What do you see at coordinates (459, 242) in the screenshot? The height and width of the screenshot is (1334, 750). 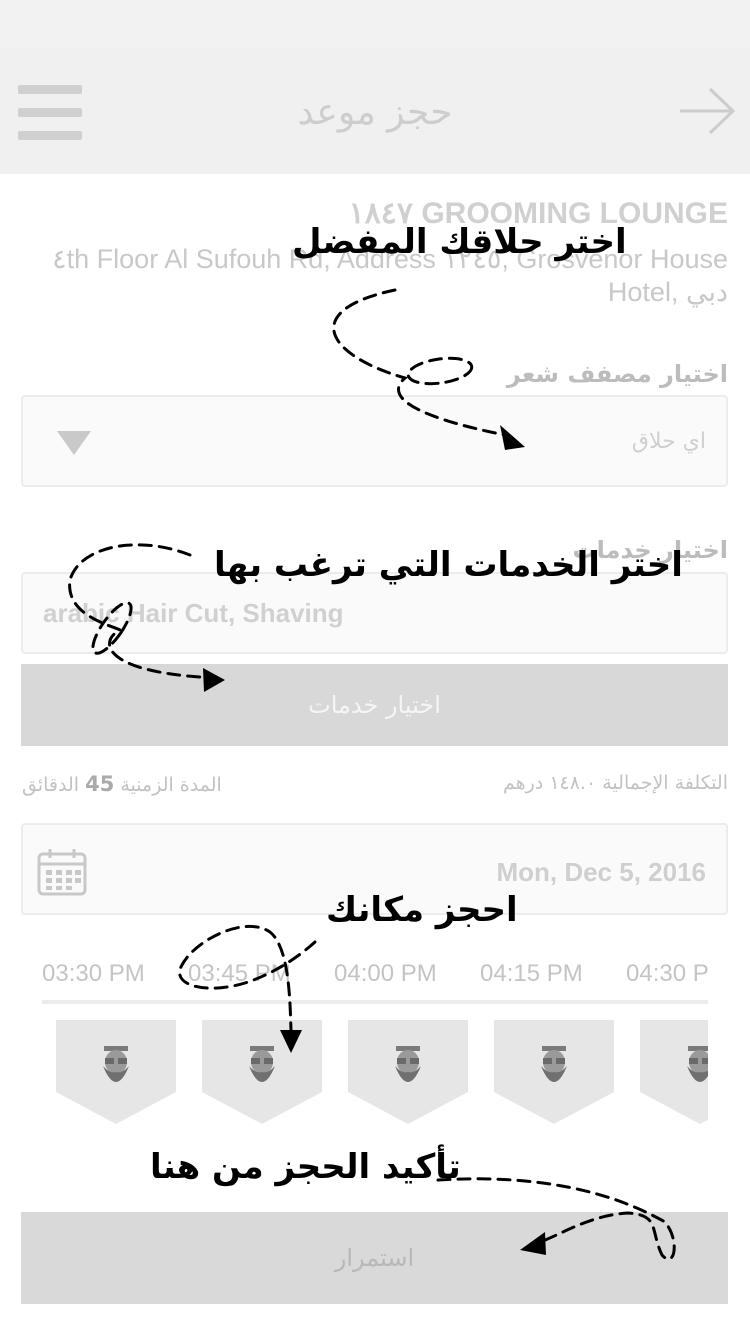 I see `annotation-choose-barber: اختر حلاقك المفضل` at bounding box center [459, 242].